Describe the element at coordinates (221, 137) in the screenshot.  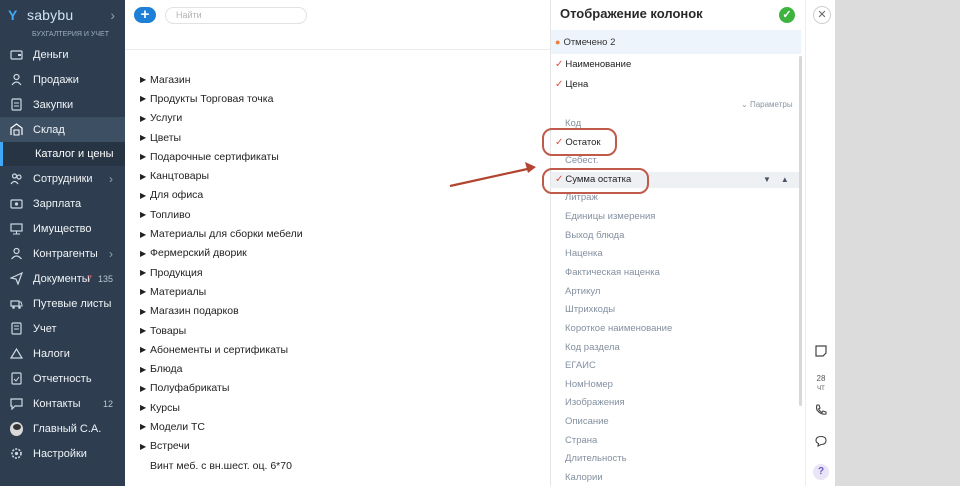
I see `folder-item: ▶ Цветы` at that location.